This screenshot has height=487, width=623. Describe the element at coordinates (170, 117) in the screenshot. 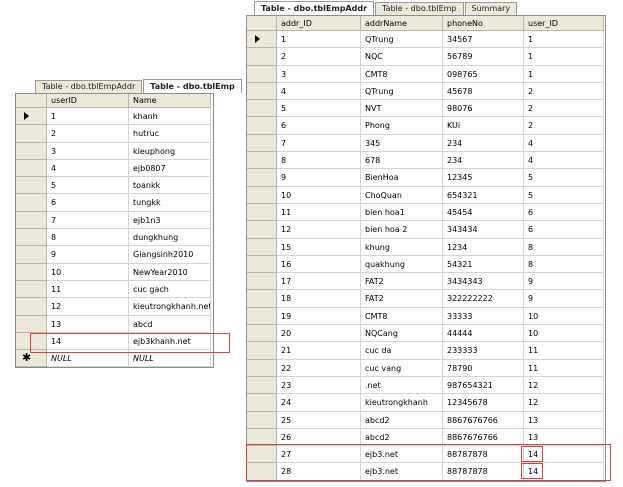

I see `table-cell: khanh` at that location.